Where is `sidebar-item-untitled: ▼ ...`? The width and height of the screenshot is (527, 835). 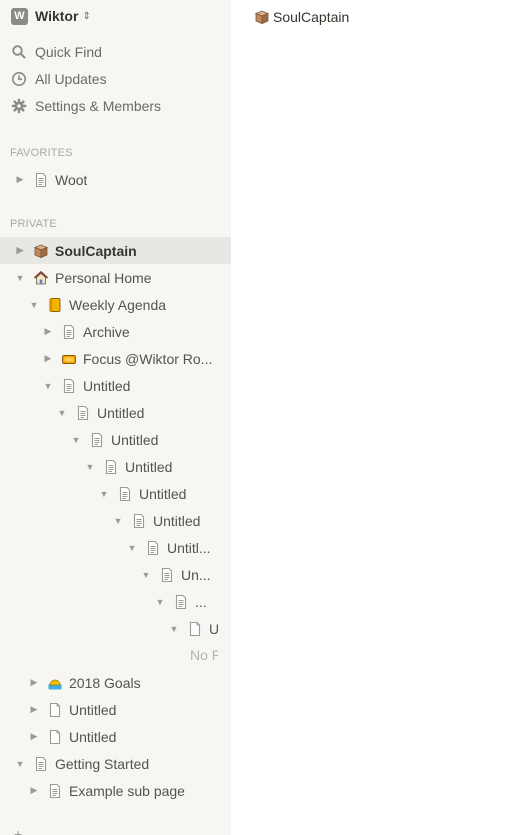 sidebar-item-untitled: ▼ ... is located at coordinates (115, 601).